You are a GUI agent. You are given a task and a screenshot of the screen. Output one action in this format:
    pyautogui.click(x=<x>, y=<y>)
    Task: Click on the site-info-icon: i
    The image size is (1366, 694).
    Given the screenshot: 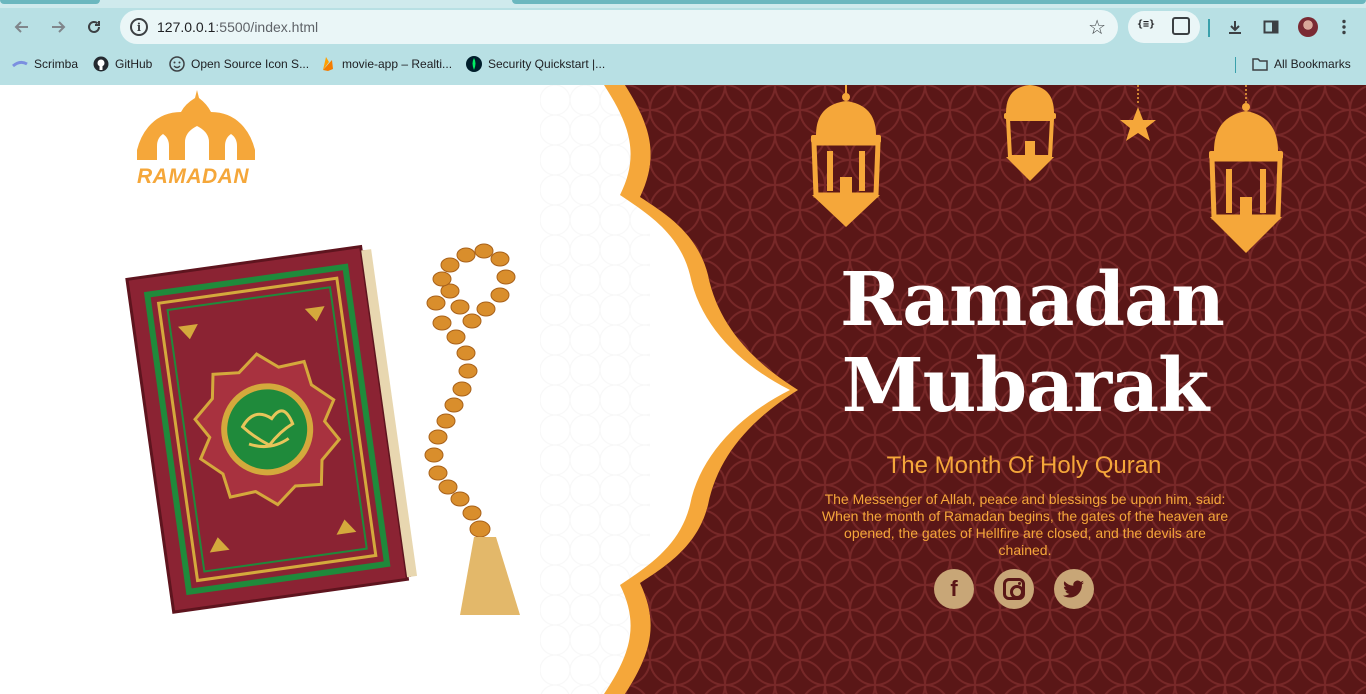 What is the action you would take?
    pyautogui.click(x=139, y=27)
    